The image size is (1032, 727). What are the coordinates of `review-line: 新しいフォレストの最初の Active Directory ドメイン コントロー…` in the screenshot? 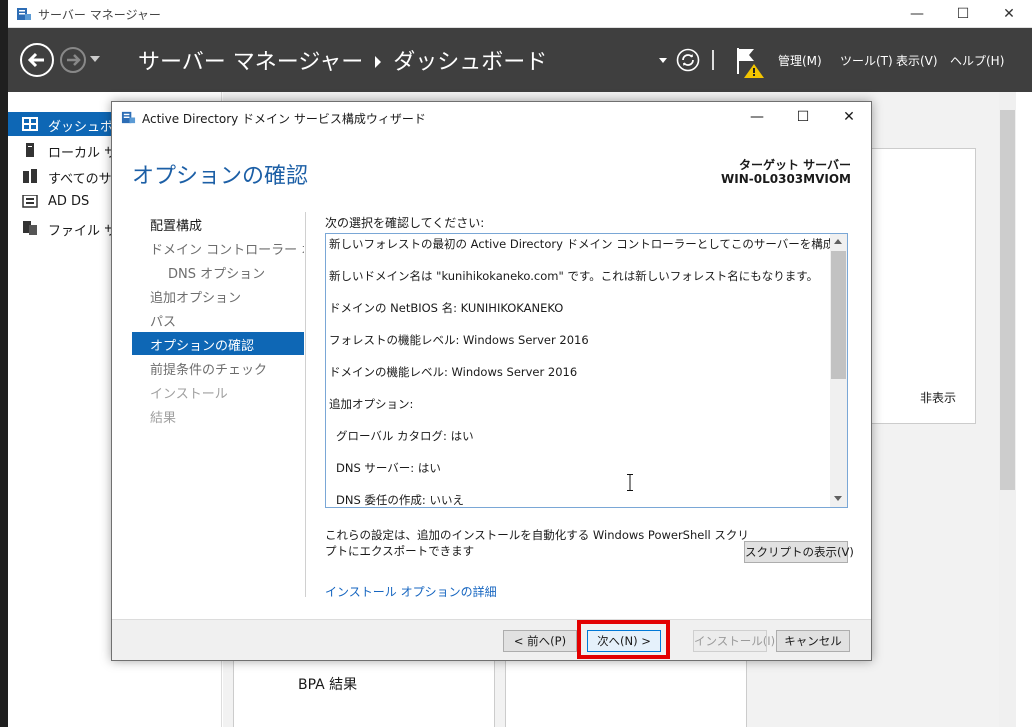 It's located at (588, 244).